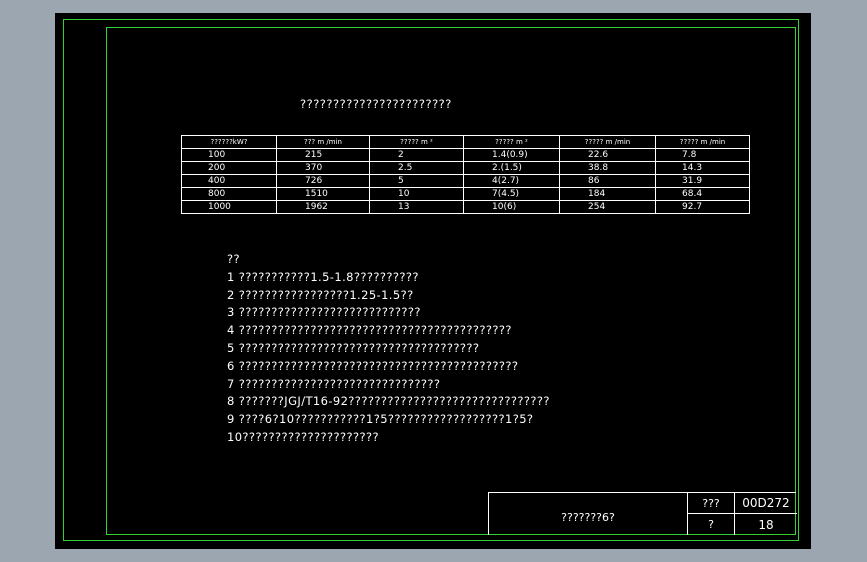 The height and width of the screenshot is (562, 867). Describe the element at coordinates (229, 207) in the screenshot. I see `table-cell: 1000` at that location.